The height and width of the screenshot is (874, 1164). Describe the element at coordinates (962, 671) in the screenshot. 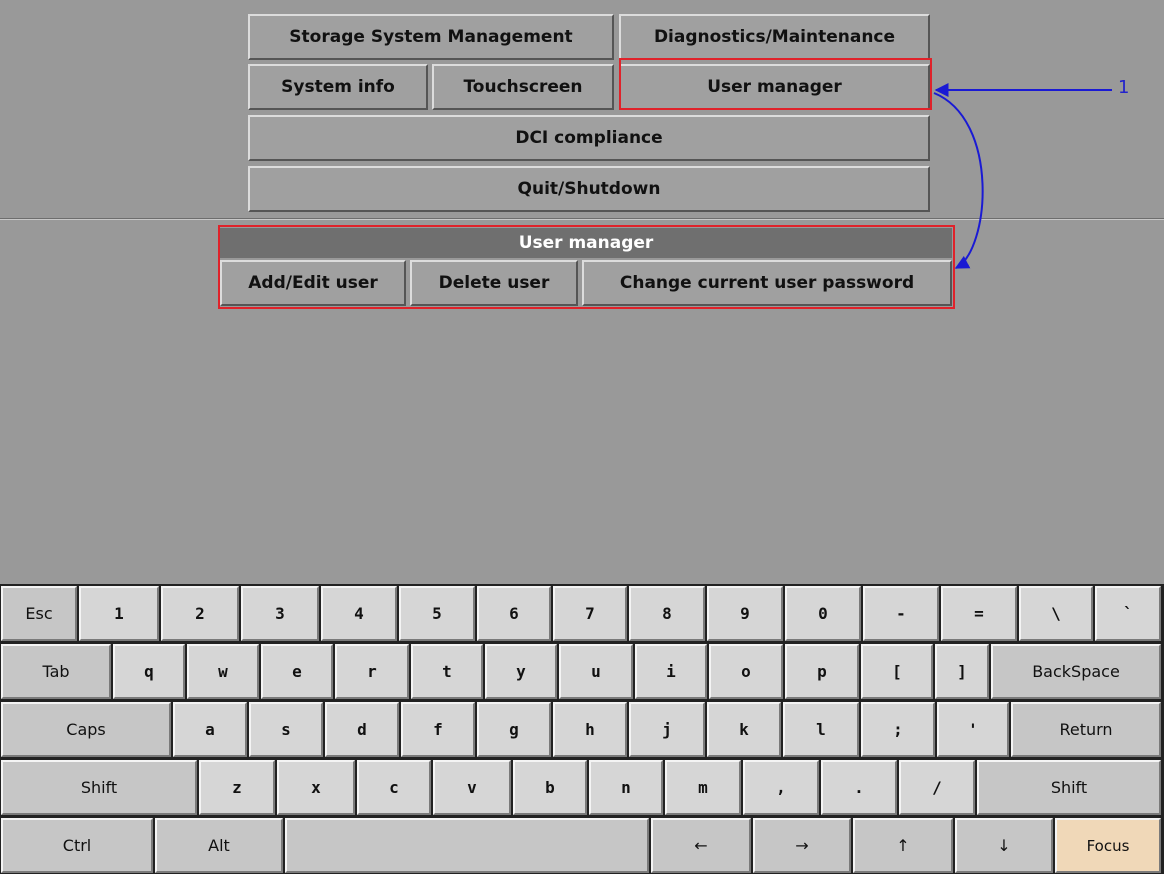

I see `key-right-bracket: ]` at that location.